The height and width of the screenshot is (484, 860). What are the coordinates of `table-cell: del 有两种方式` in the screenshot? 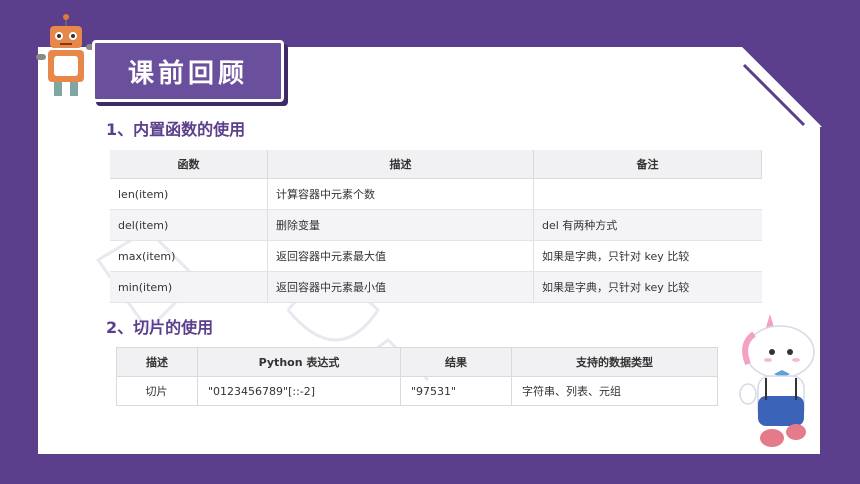 It's located at (647, 225).